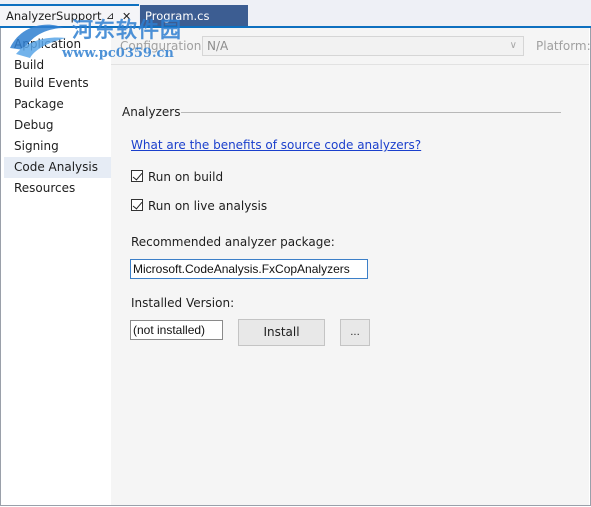 The width and height of the screenshot is (591, 507). Describe the element at coordinates (56, 167) in the screenshot. I see `nav-item-label: Code Analysis` at that location.